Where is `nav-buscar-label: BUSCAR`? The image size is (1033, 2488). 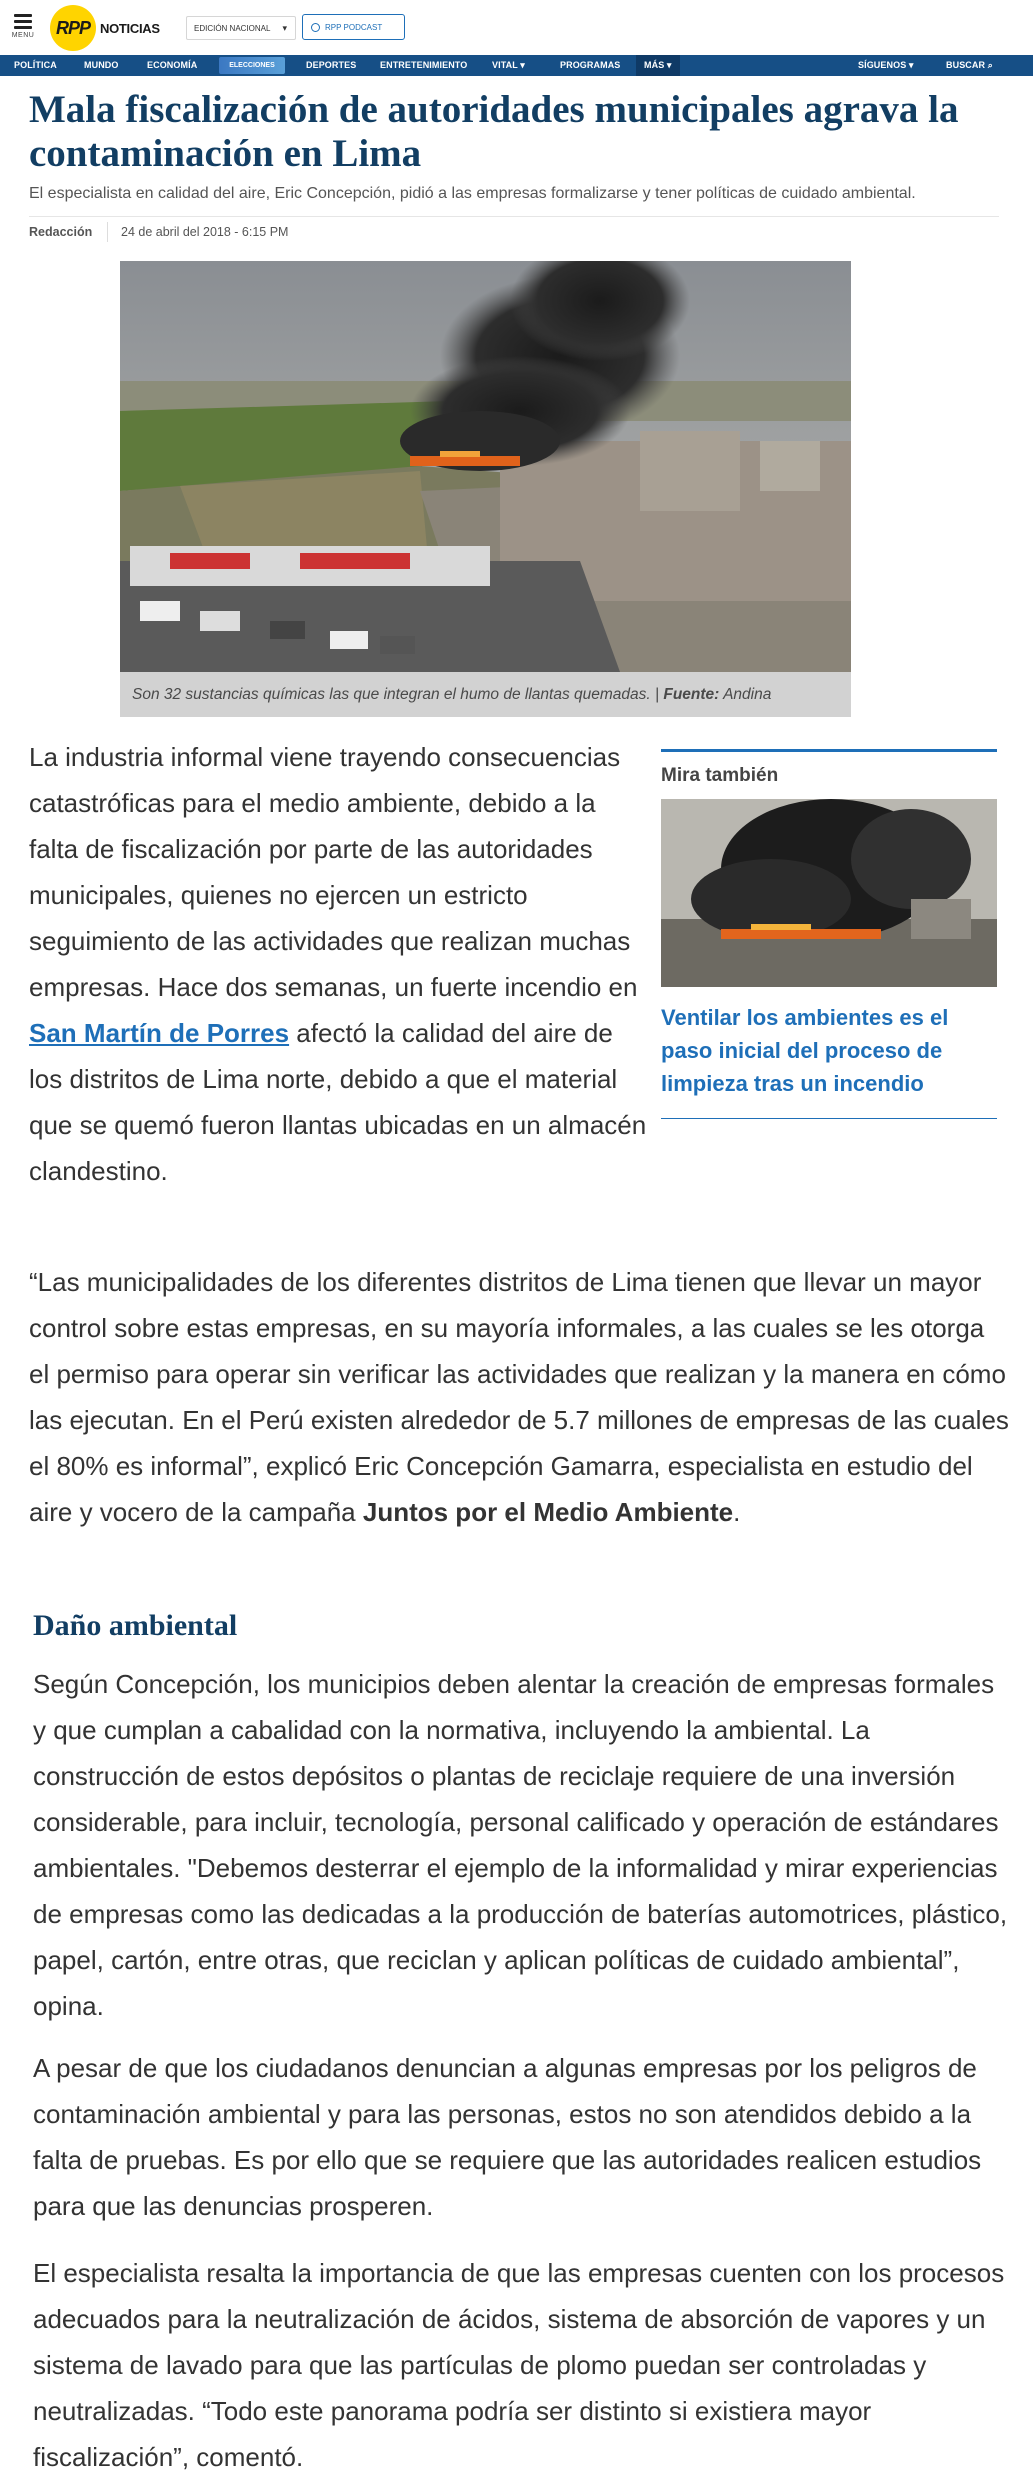 nav-buscar-label: BUSCAR is located at coordinates (966, 65).